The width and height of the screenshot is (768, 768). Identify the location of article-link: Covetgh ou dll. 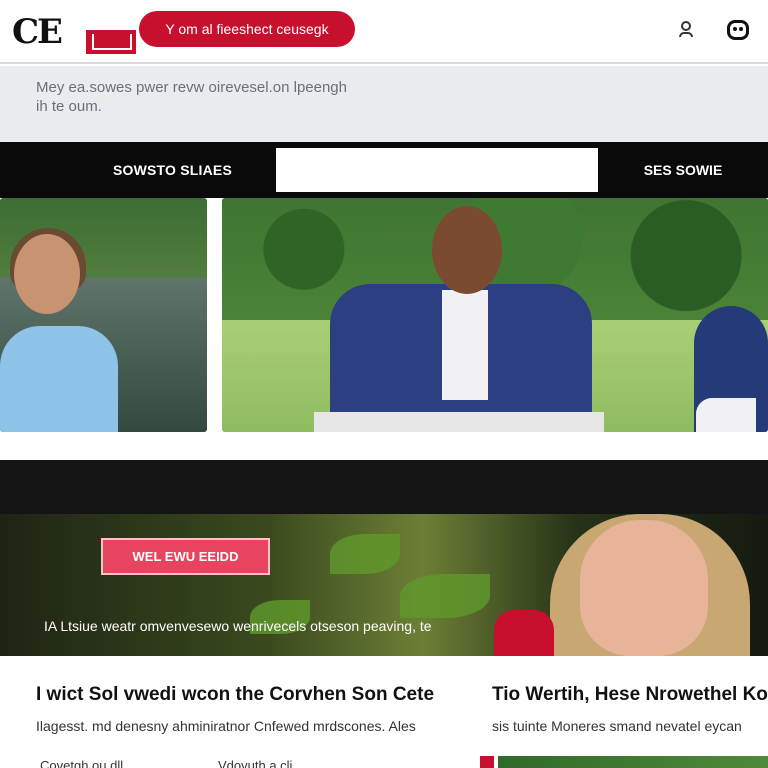
(81, 763).